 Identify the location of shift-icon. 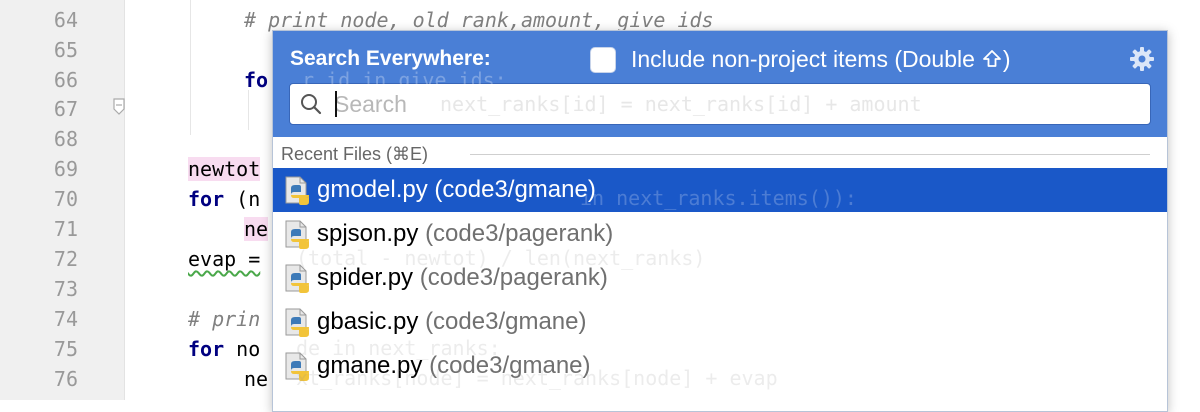
(992, 58).